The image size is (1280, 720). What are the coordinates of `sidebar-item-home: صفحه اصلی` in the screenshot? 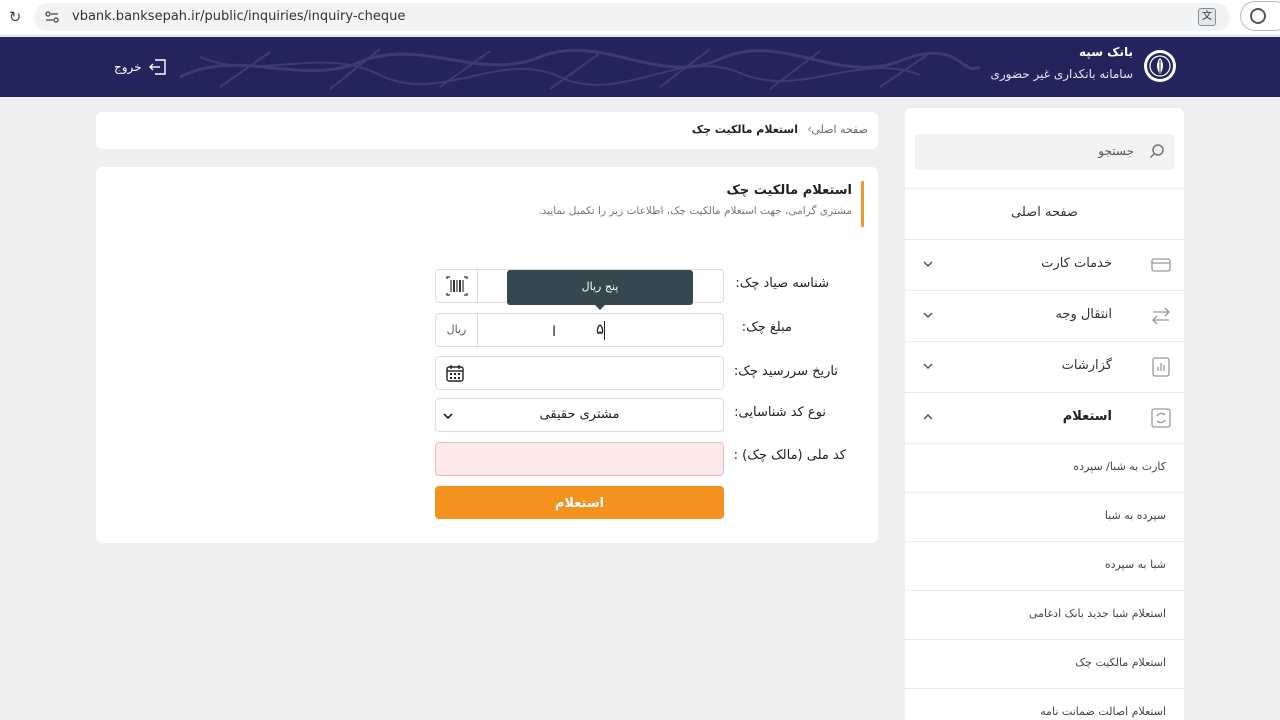 It's located at (1044, 213).